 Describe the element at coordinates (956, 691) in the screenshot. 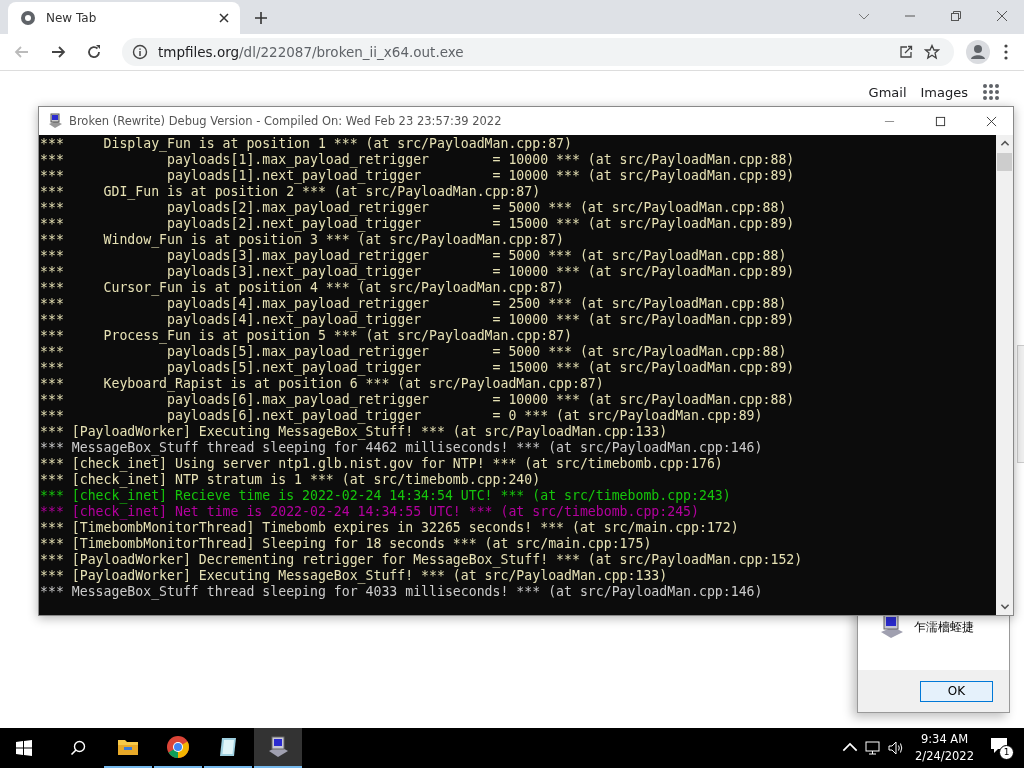

I see `ok-button: OK` at that location.